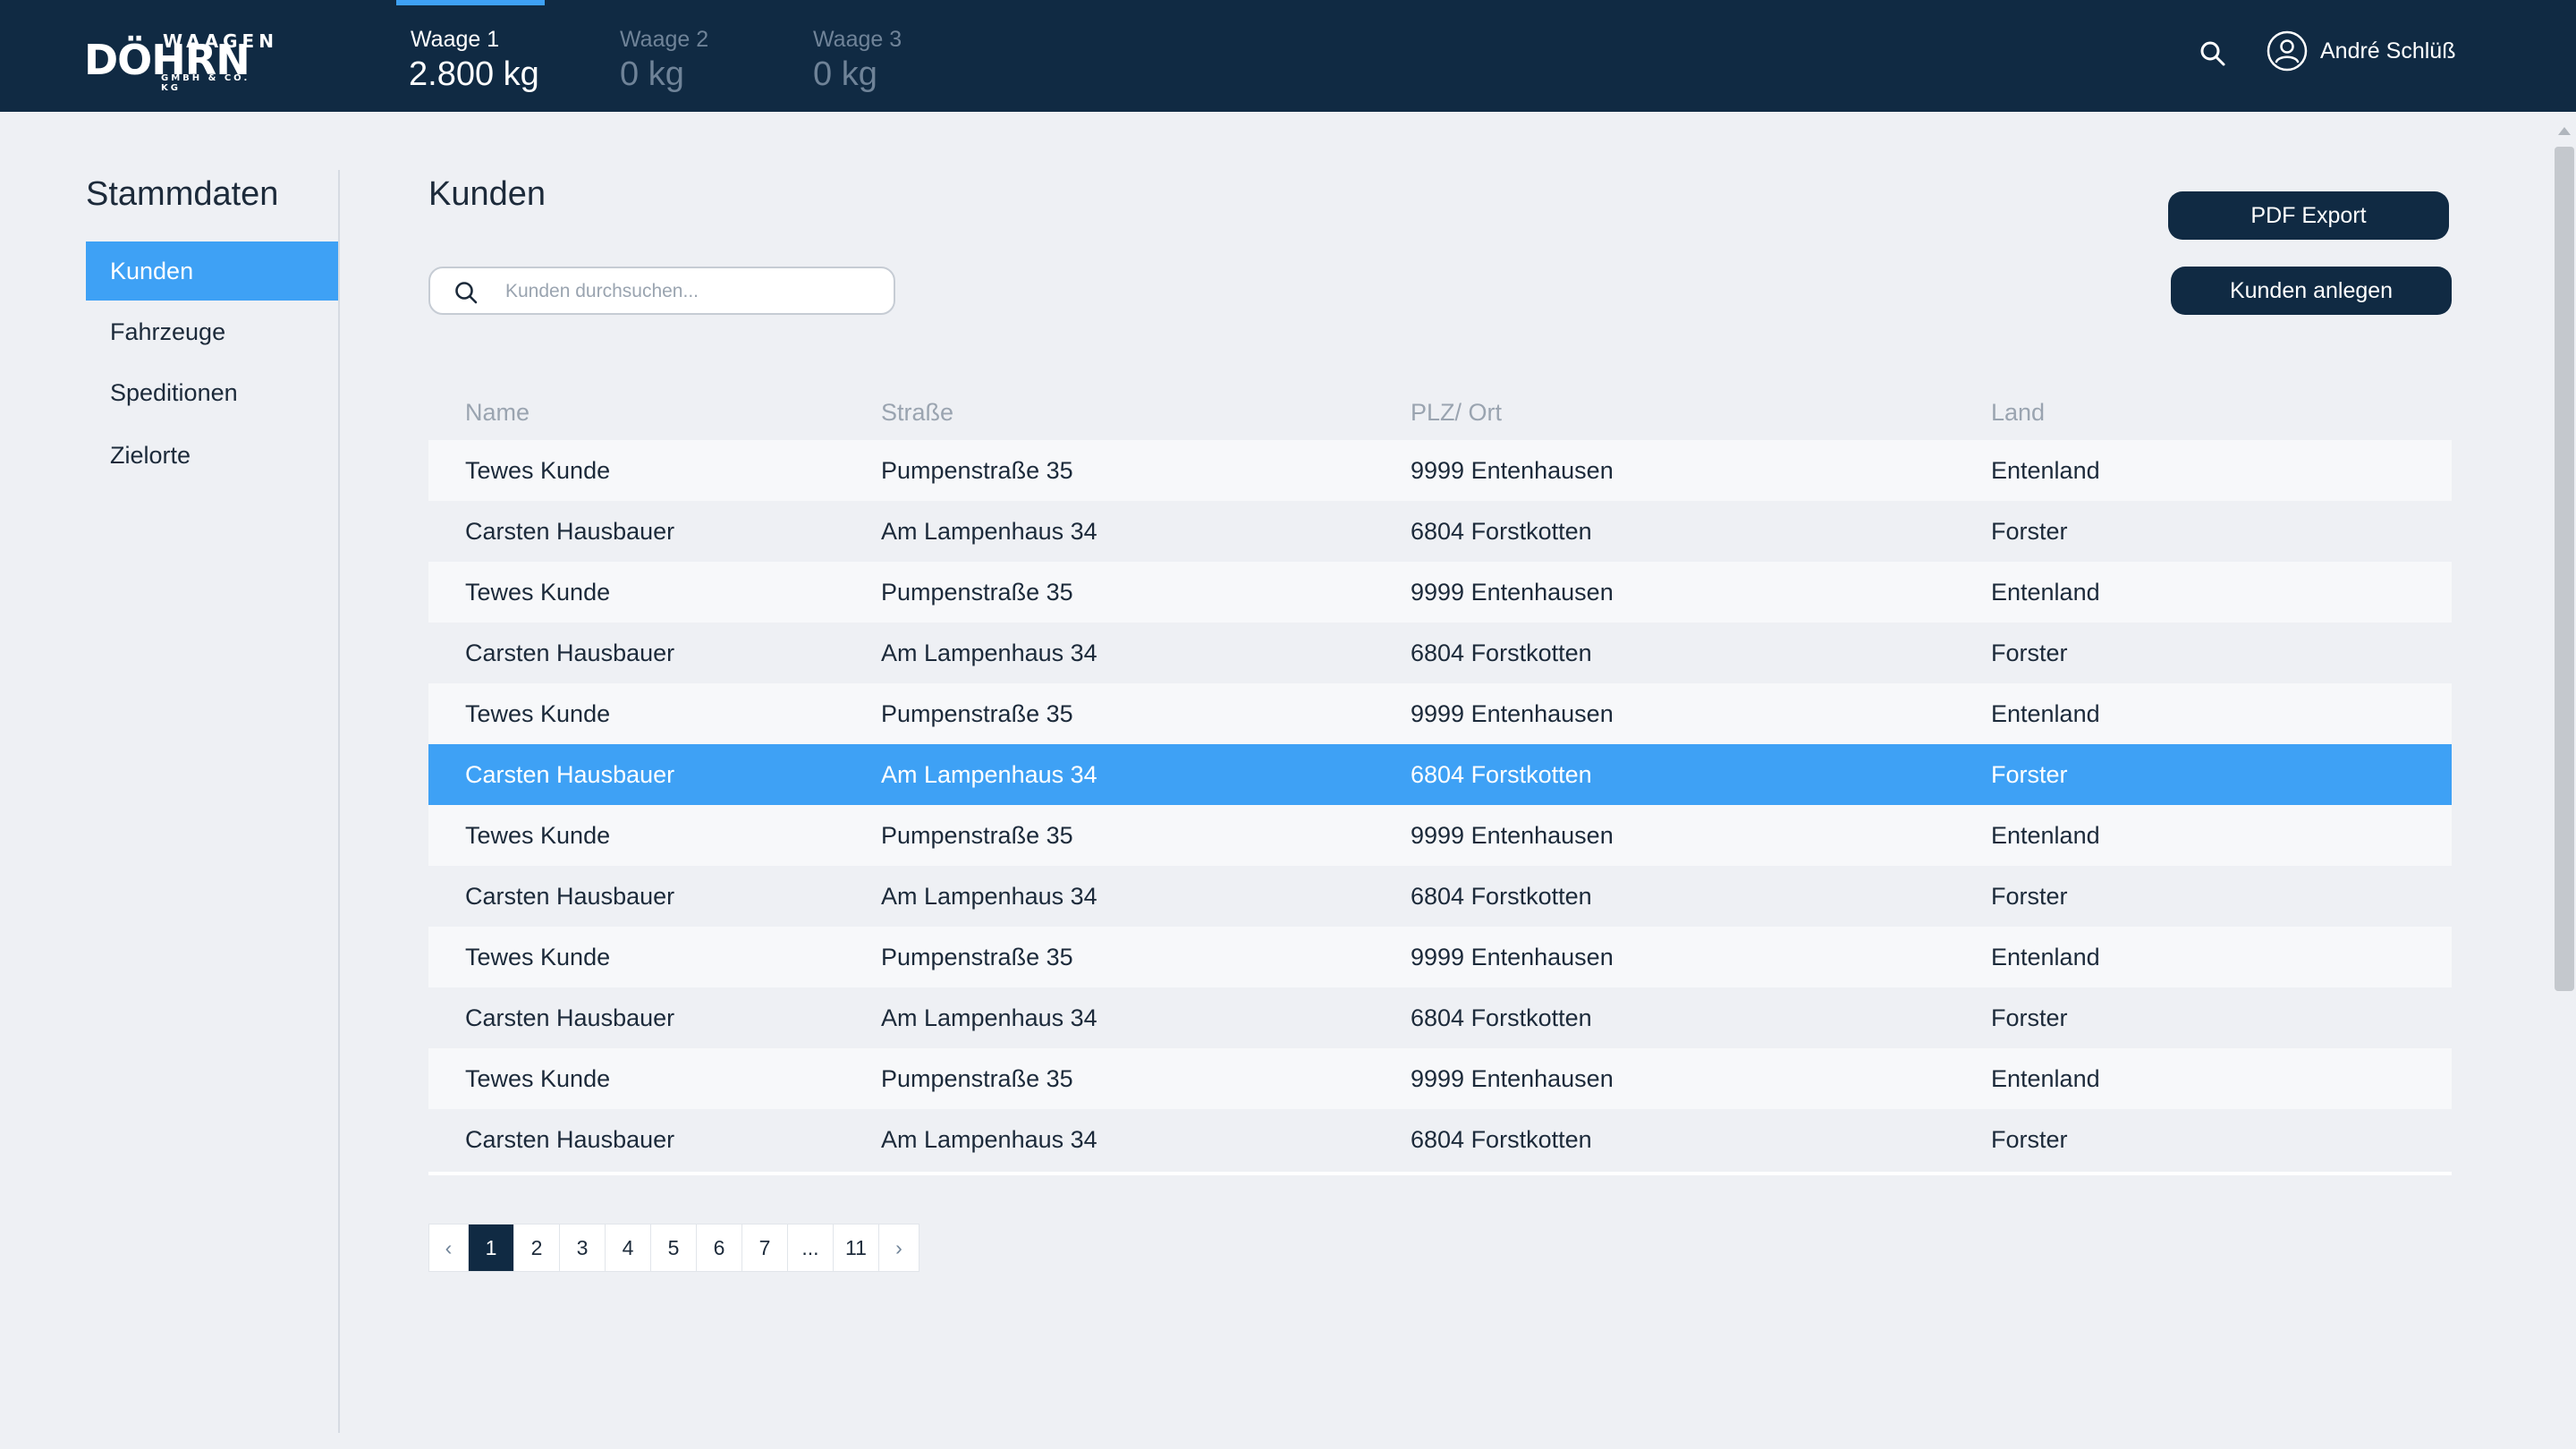  I want to click on pagination-page-button: 2, so click(537, 1247).